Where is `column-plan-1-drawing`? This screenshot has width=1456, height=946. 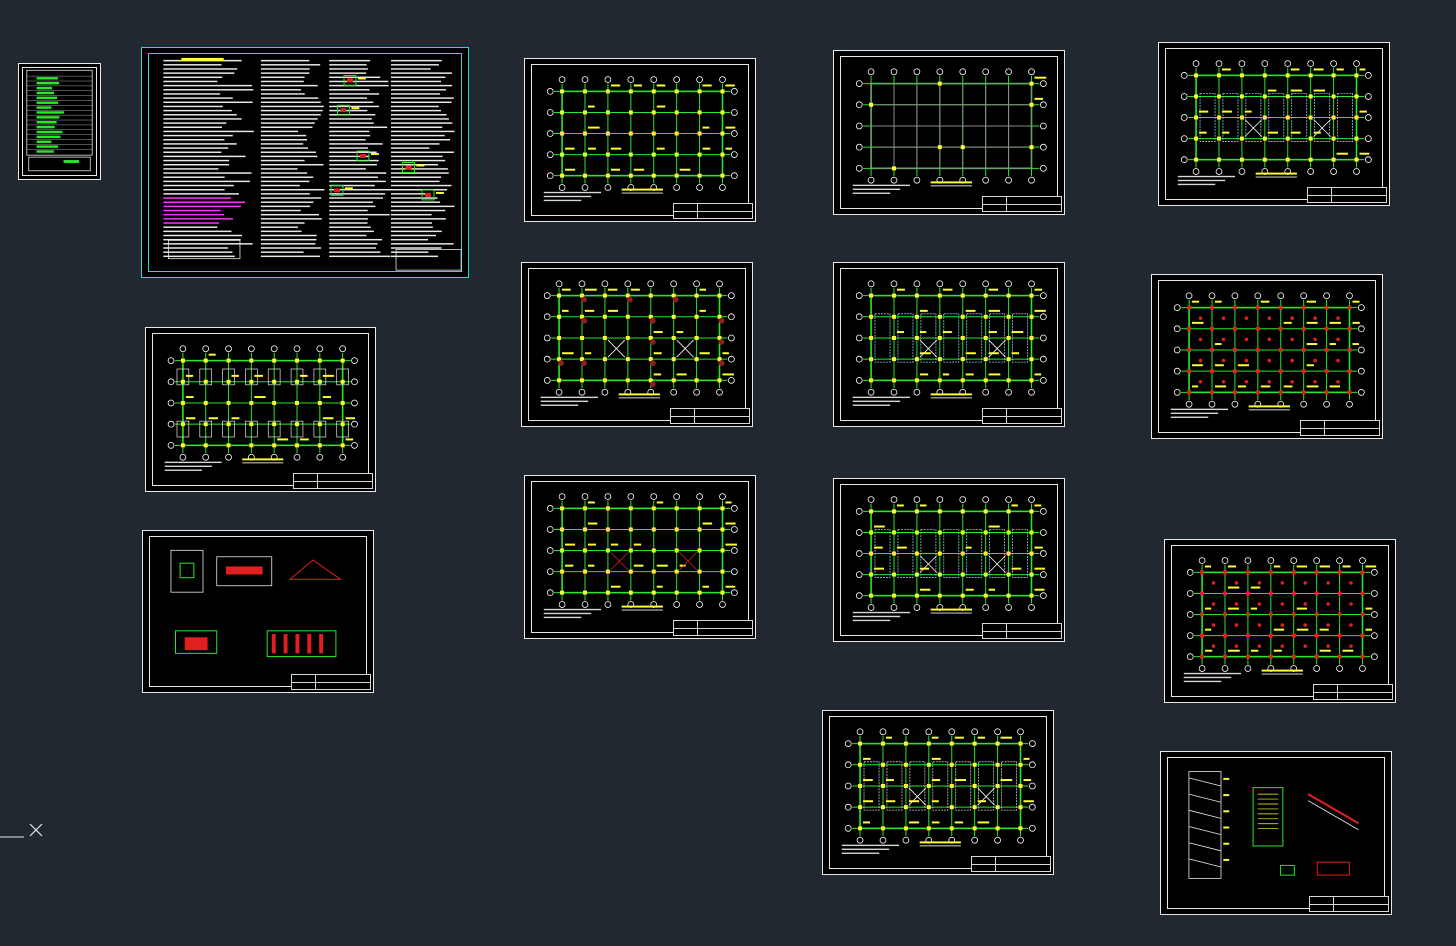
column-plan-1-drawing is located at coordinates (640, 139).